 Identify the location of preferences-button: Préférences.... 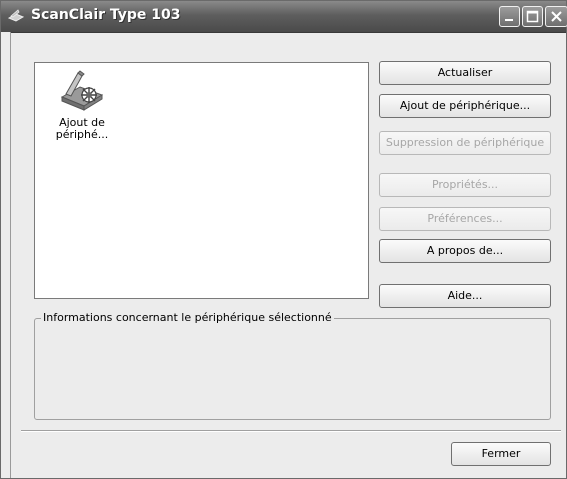
(465, 219).